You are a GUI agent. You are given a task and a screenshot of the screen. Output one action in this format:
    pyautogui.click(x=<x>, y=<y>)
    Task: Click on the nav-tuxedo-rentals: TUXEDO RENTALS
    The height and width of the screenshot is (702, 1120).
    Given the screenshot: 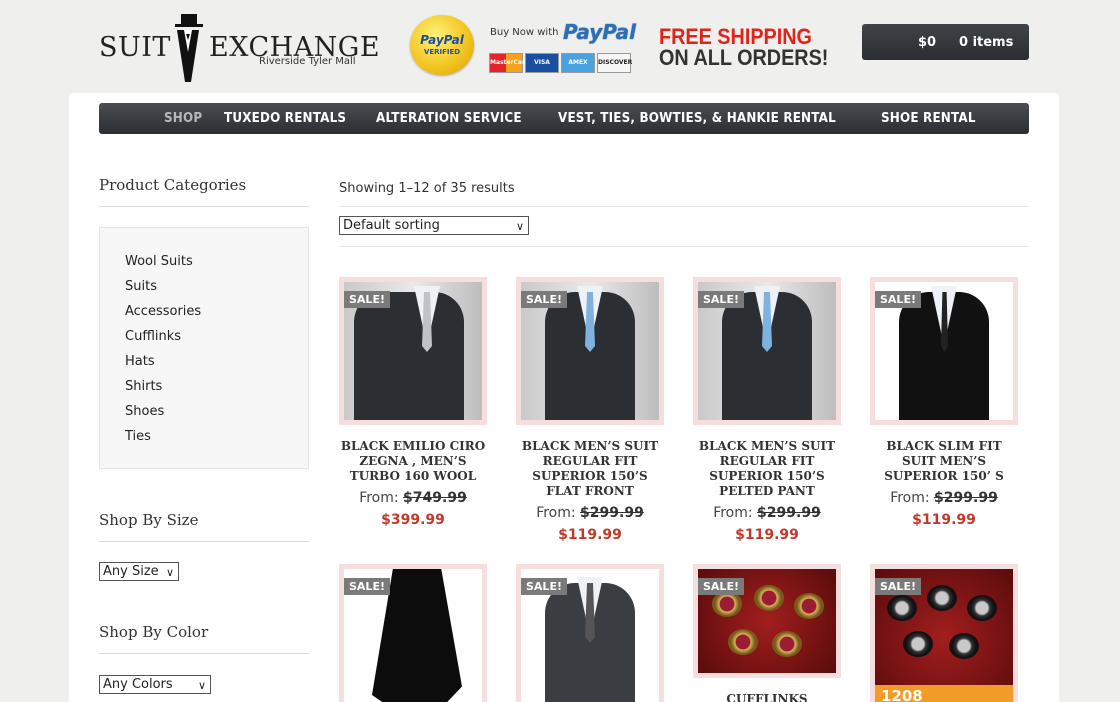 What is the action you would take?
    pyautogui.click(x=285, y=118)
    